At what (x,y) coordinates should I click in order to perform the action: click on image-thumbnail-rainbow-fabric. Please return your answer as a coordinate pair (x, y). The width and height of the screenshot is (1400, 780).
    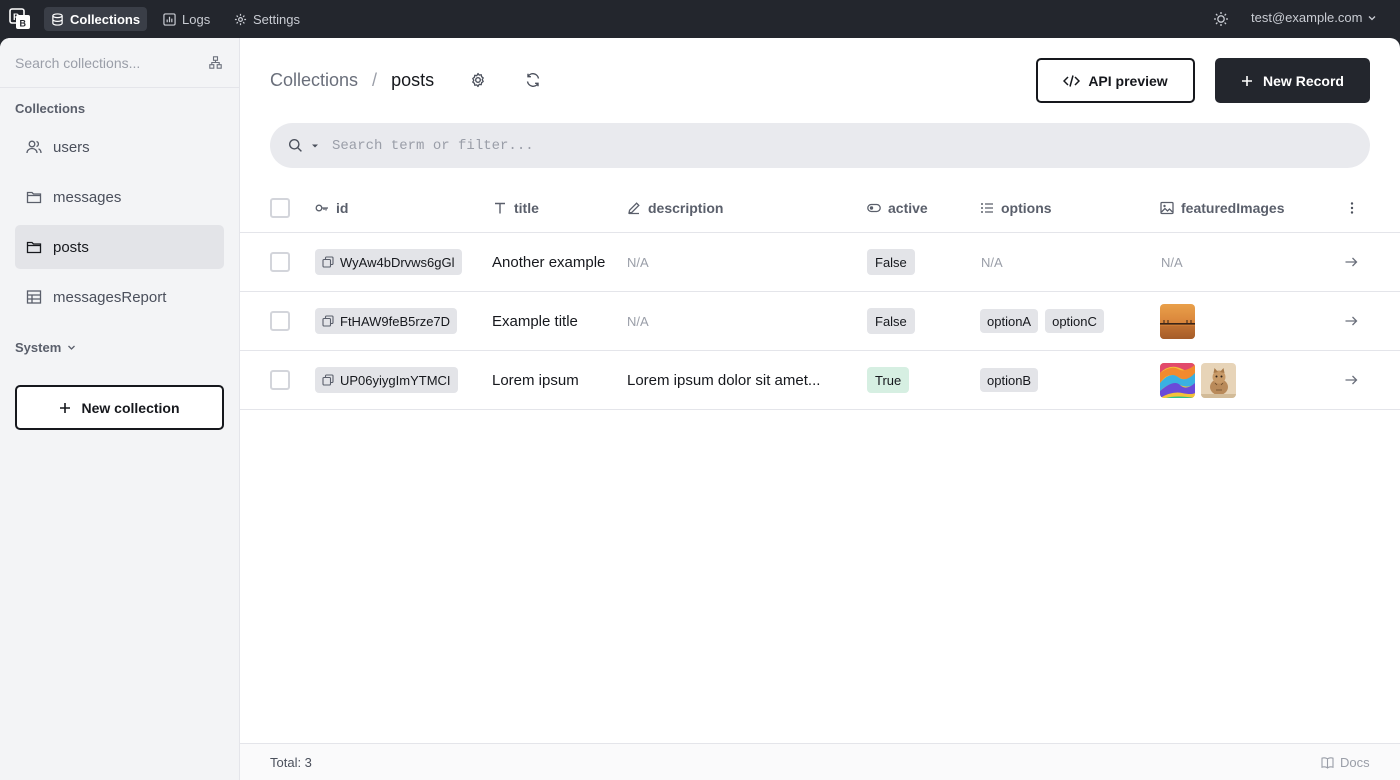
    Looking at the image, I should click on (1177, 380).